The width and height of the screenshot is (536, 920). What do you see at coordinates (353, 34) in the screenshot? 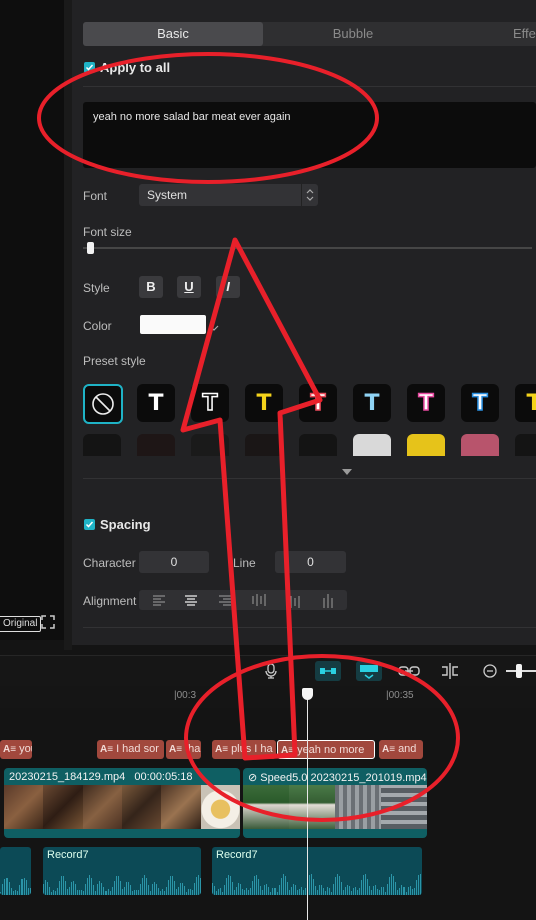
I see `tab-bubble: Bubble` at bounding box center [353, 34].